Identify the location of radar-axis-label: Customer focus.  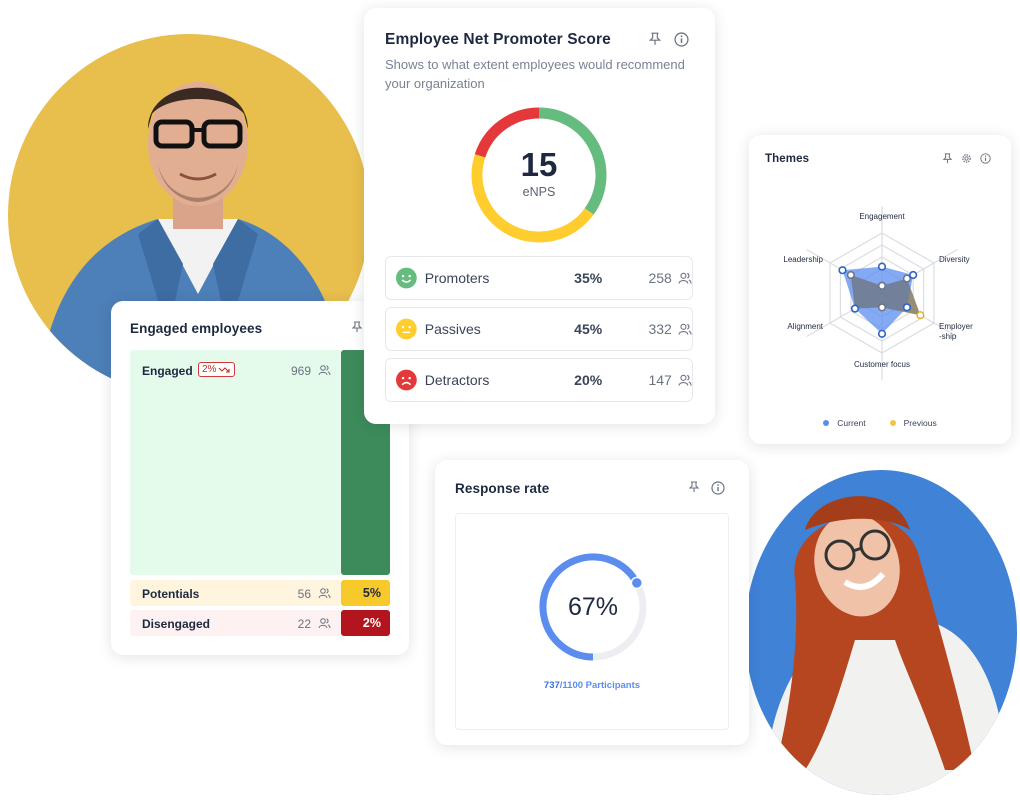
(882, 364).